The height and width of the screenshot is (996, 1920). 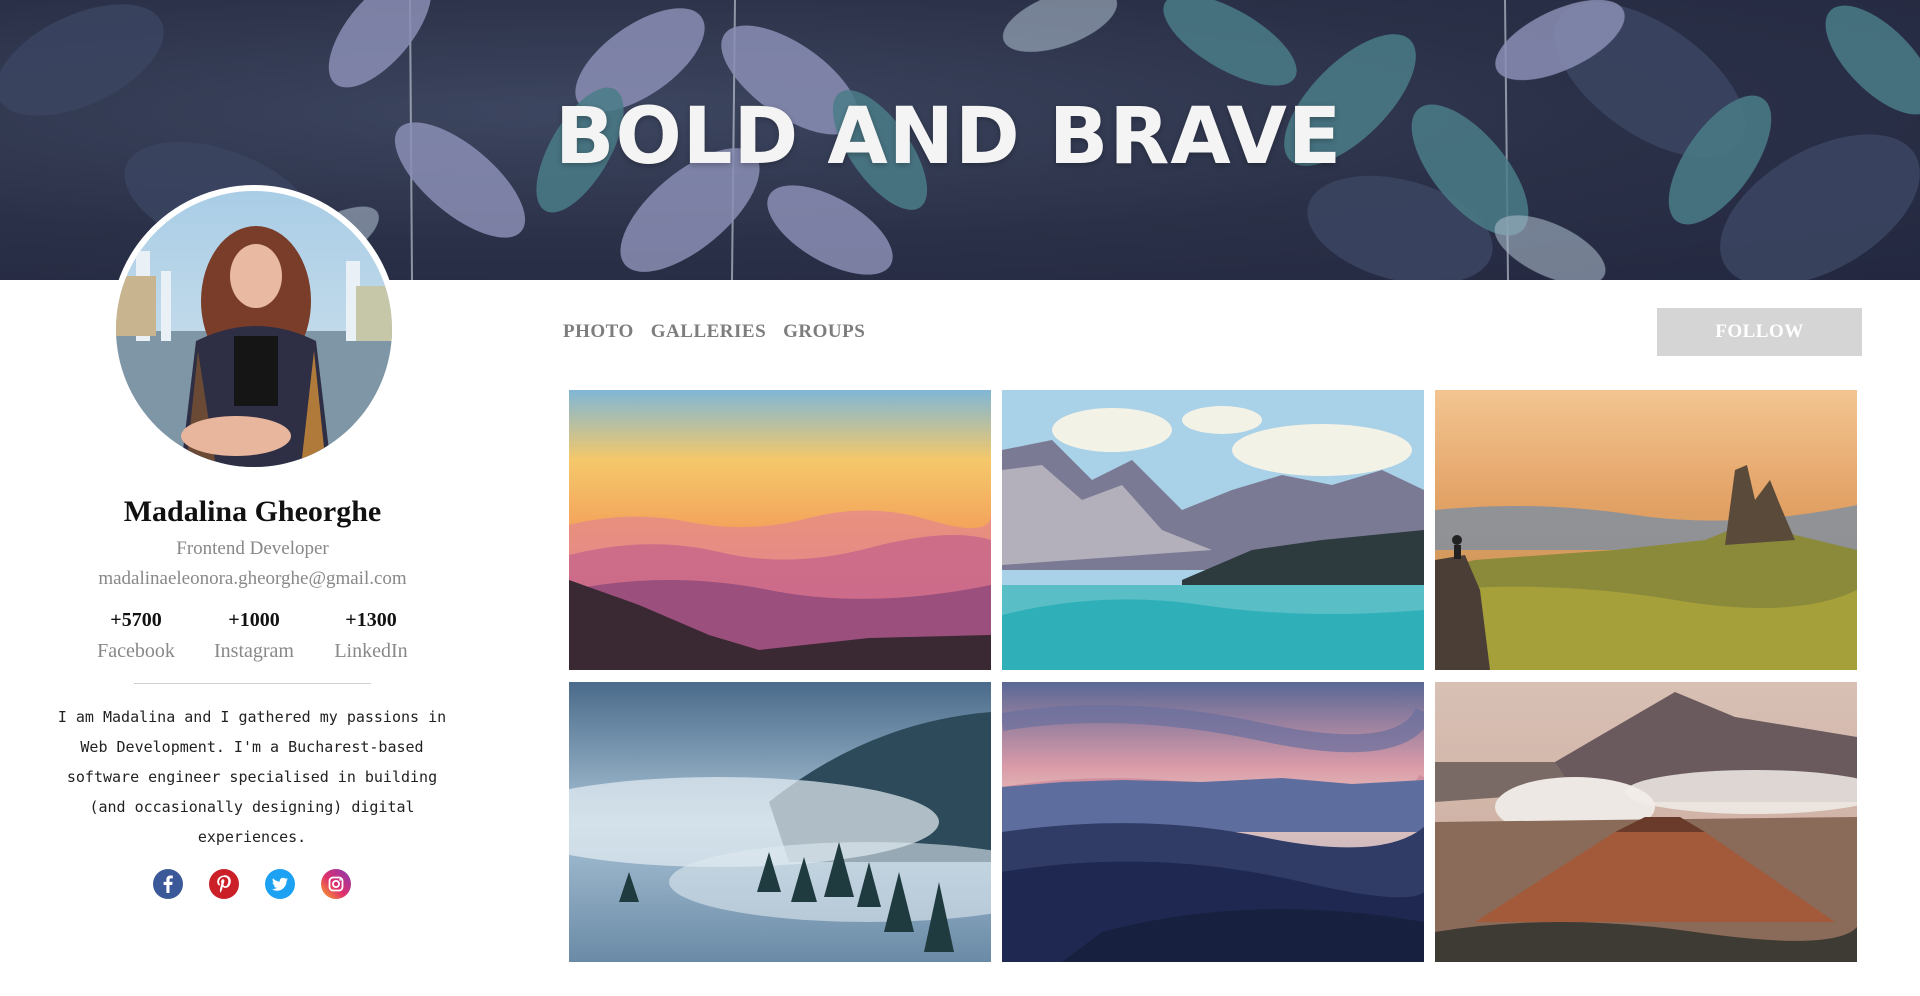 What do you see at coordinates (371, 620) in the screenshot?
I see `stat-value: +1300` at bounding box center [371, 620].